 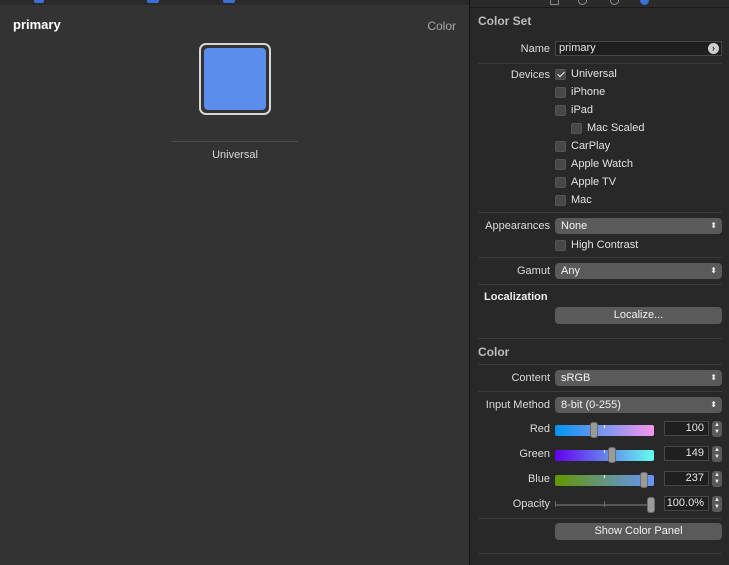 I want to click on device-label: Mac Scaled, so click(x=616, y=128).